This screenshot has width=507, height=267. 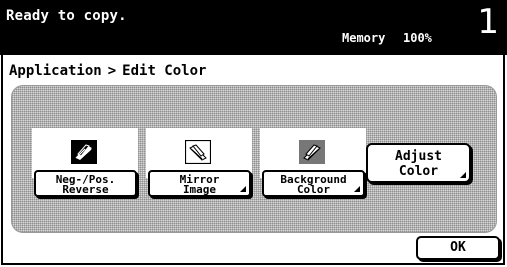 I want to click on breadcrumb-current: Edit Color, so click(x=164, y=71).